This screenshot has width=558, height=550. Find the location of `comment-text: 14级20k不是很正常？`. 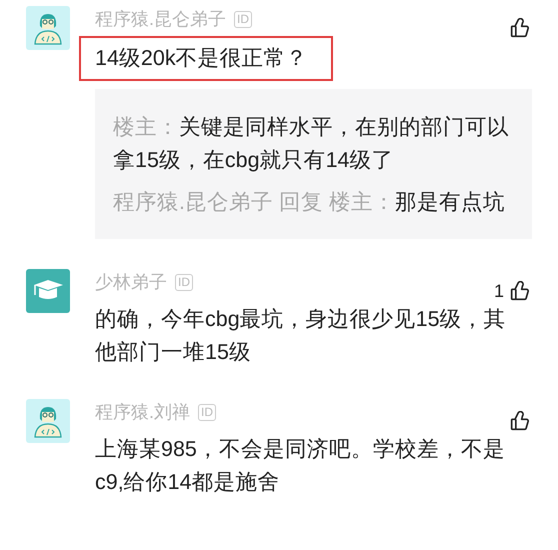

comment-text: 14级20k不是很正常？ is located at coordinates (202, 58).